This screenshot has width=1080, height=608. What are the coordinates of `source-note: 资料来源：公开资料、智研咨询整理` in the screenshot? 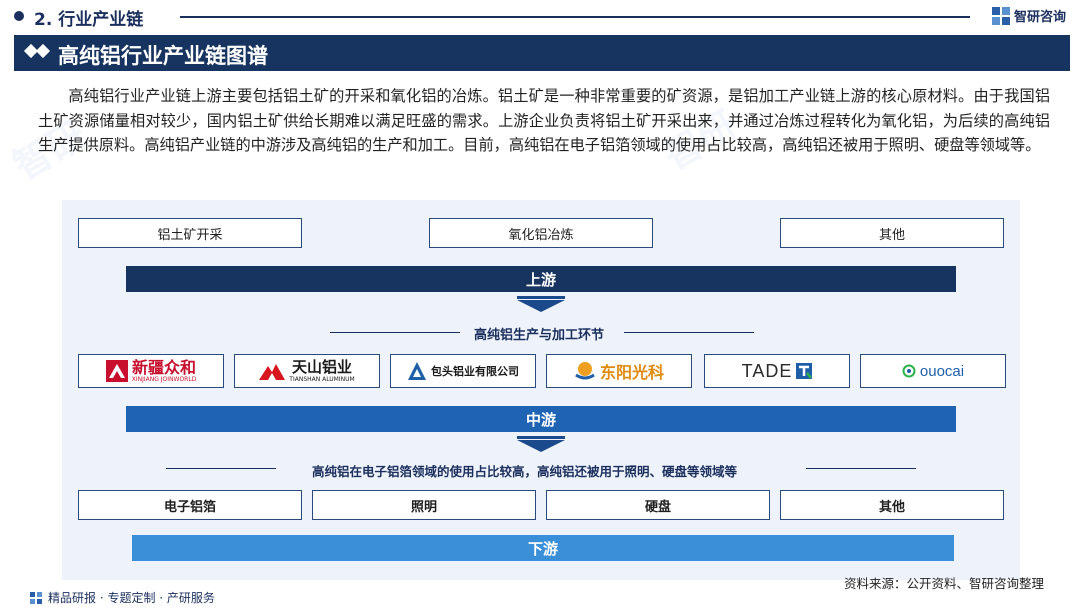 It's located at (943, 583).